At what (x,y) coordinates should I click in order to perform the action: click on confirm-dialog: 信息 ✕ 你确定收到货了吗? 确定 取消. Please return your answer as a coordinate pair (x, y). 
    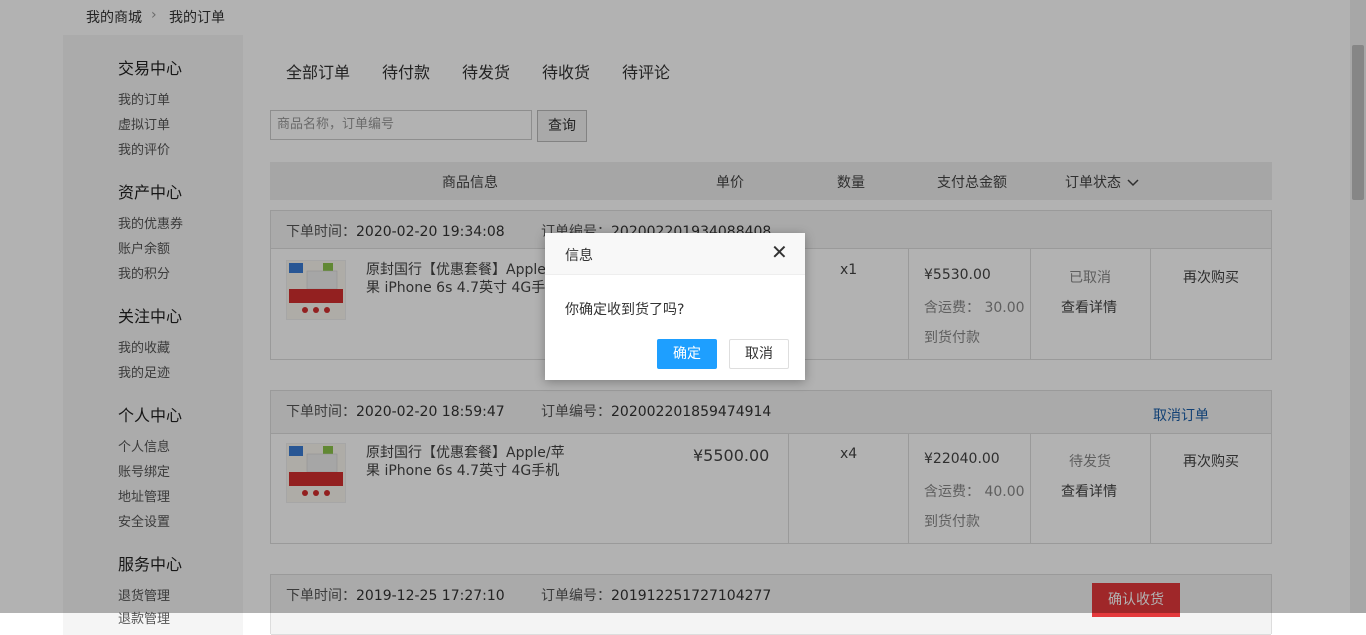
    Looking at the image, I should click on (675, 306).